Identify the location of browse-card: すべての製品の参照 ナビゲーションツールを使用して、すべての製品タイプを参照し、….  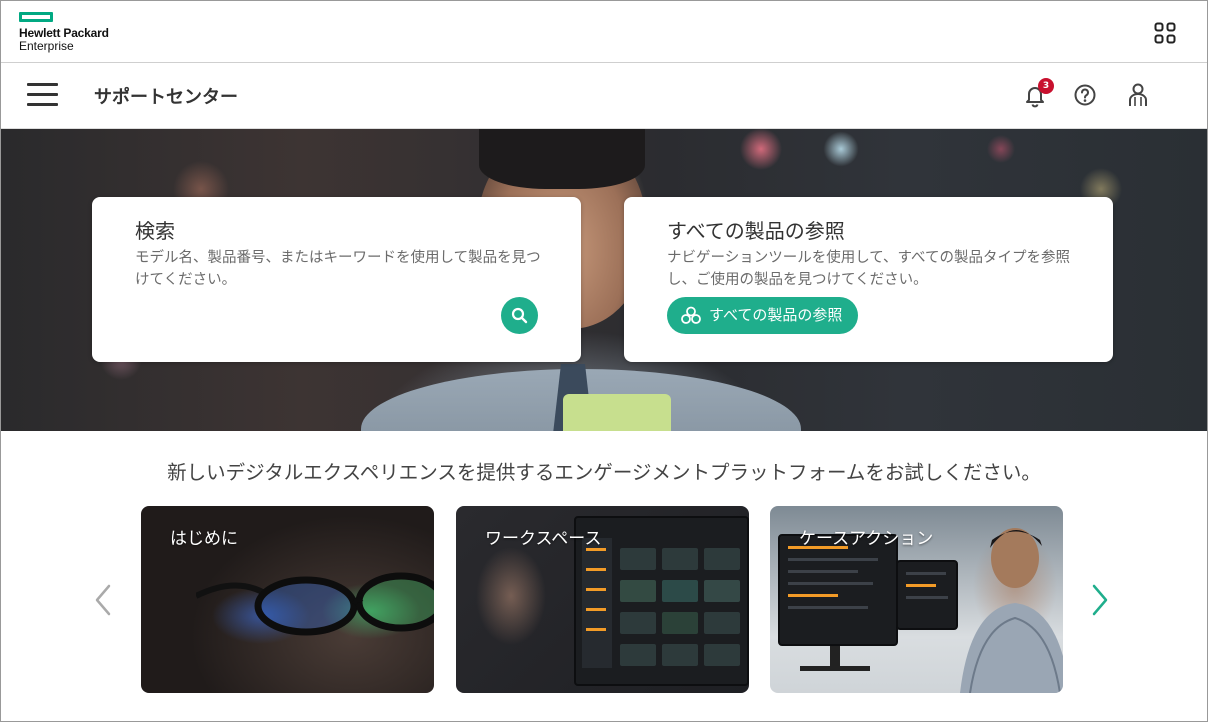
(868, 279).